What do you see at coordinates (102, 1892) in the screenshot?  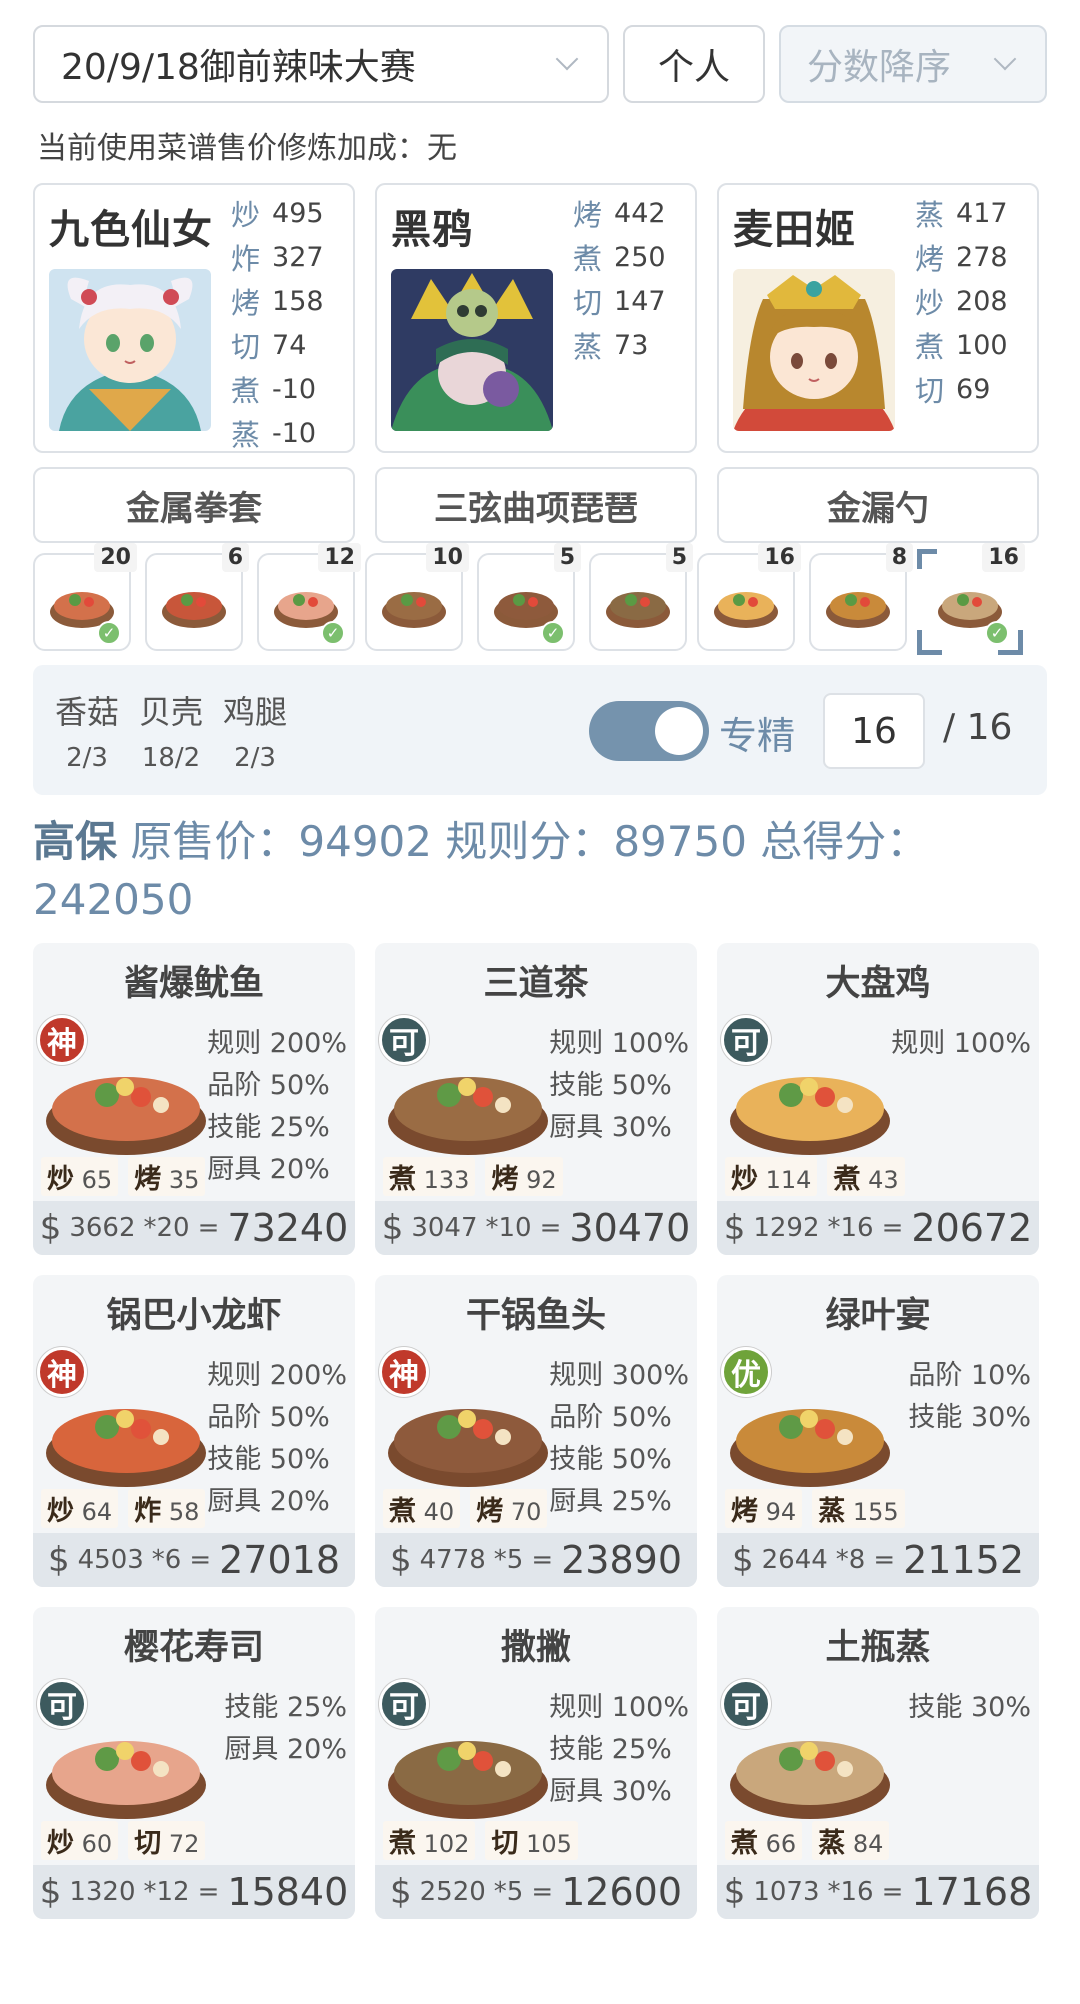 I see `unit-price: 1320` at bounding box center [102, 1892].